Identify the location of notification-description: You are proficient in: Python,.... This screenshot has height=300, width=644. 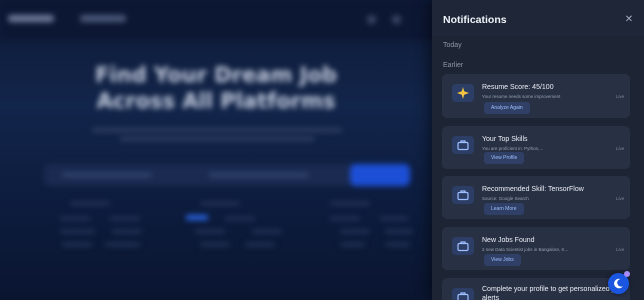
(513, 148).